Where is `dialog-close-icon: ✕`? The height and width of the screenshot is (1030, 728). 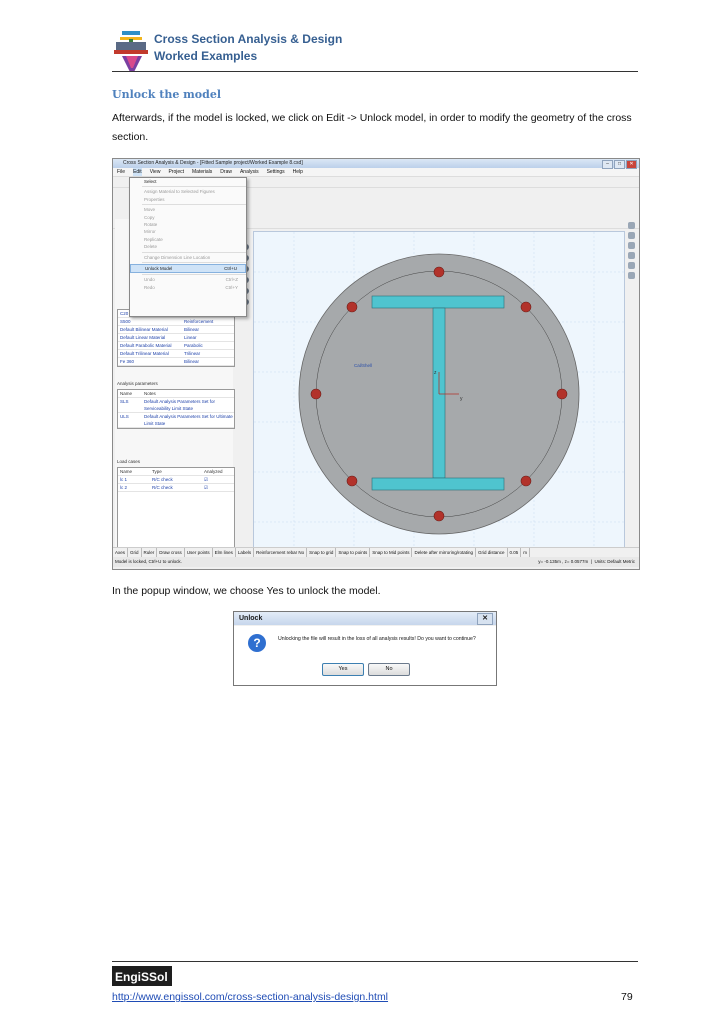
dialog-close-icon: ✕ is located at coordinates (485, 619).